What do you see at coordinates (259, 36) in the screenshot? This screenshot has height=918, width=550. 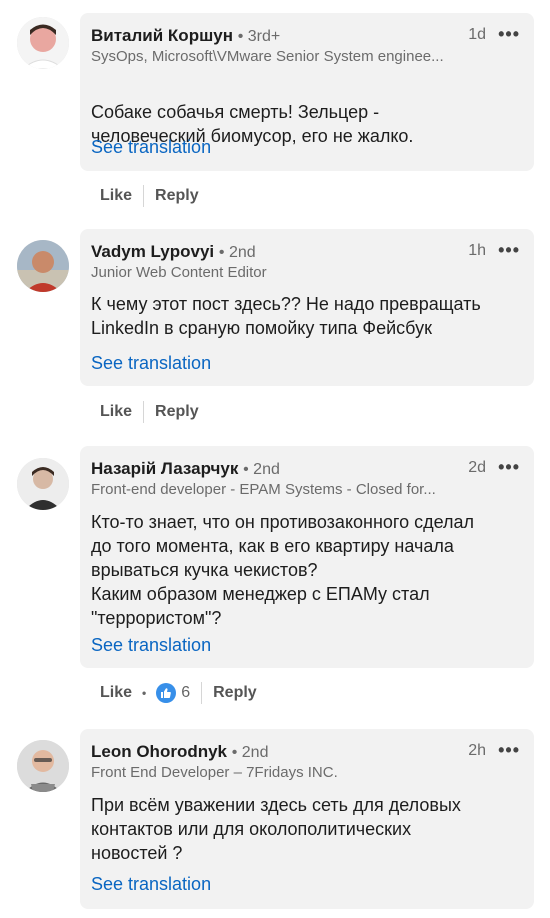 I see `connection-degree: • 3rd+` at bounding box center [259, 36].